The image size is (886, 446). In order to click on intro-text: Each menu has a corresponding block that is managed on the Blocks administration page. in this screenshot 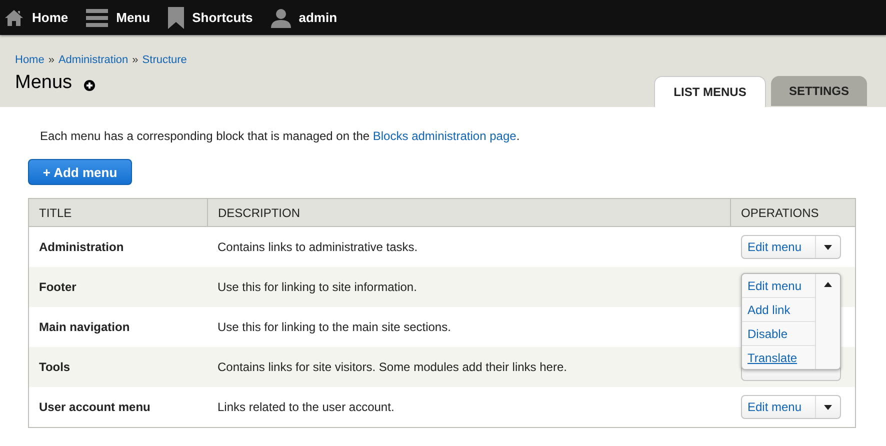, I will do `click(280, 136)`.